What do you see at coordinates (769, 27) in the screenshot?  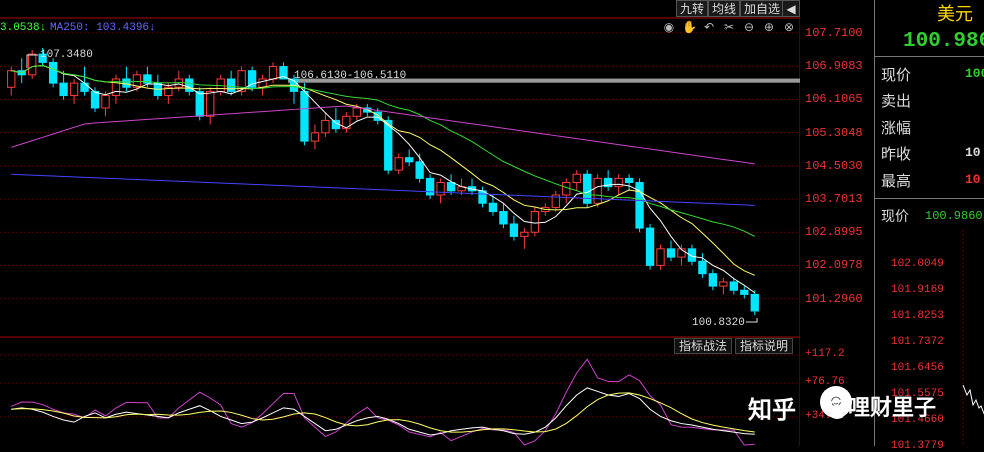 I see `zoom-in-icon: ⊕` at bounding box center [769, 27].